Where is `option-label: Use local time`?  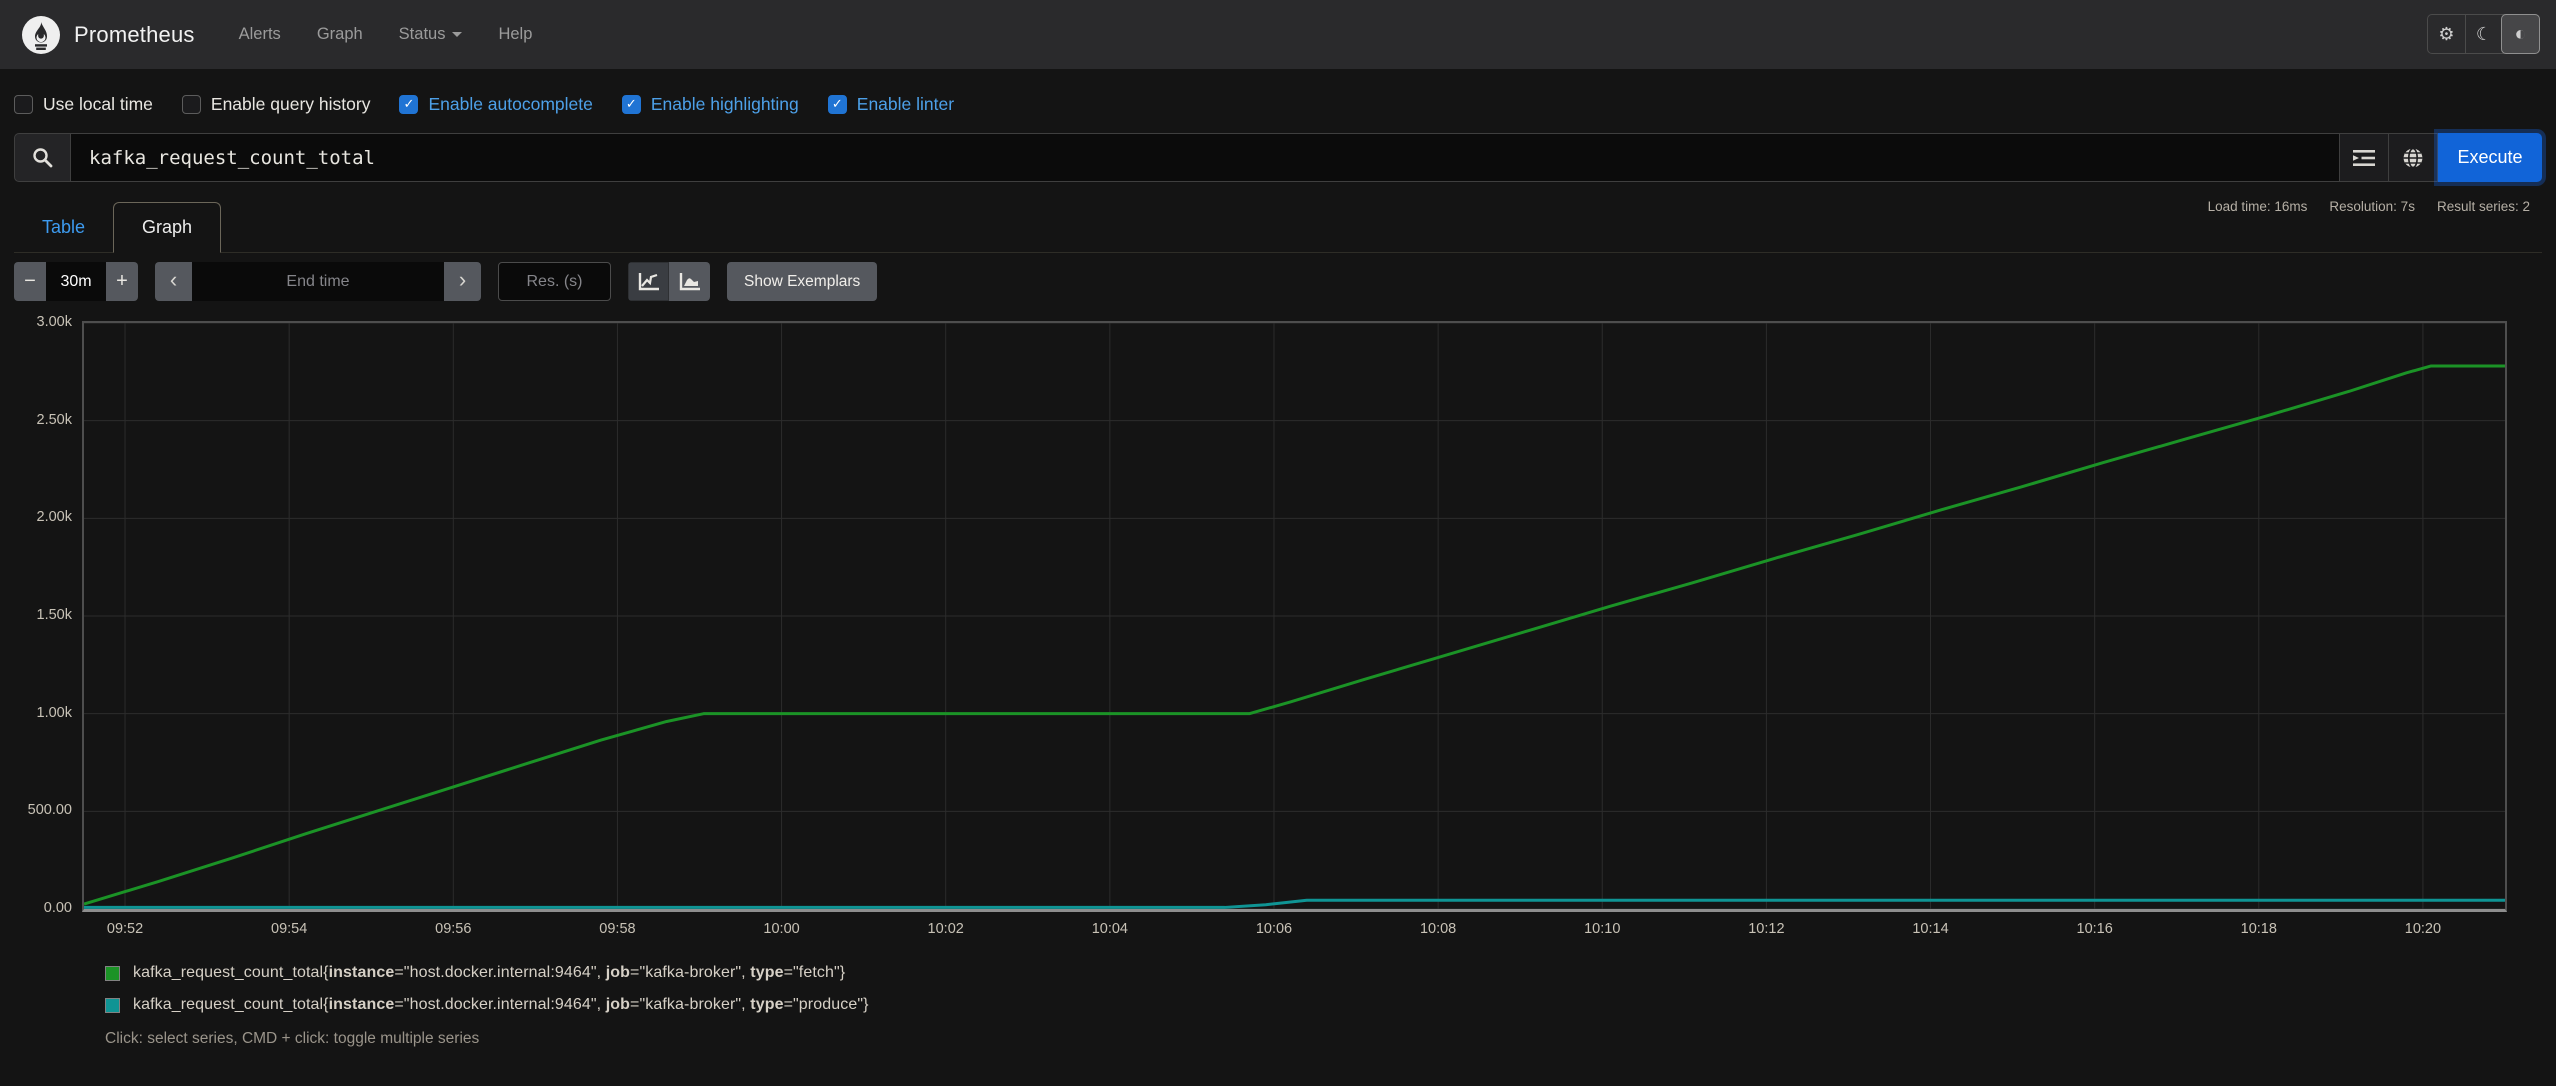
option-label: Use local time is located at coordinates (98, 103).